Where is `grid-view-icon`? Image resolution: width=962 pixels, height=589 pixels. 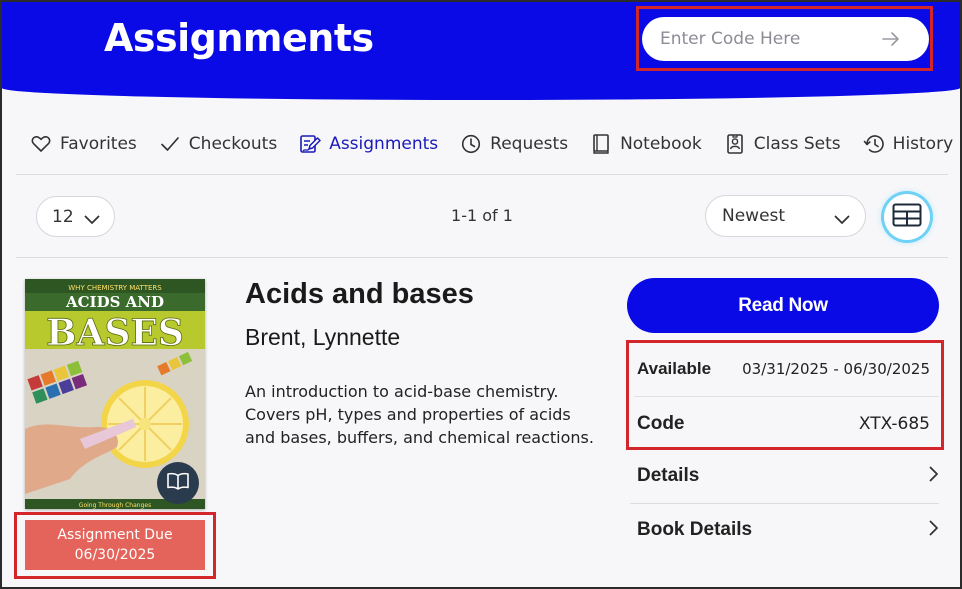
grid-view-icon is located at coordinates (907, 217).